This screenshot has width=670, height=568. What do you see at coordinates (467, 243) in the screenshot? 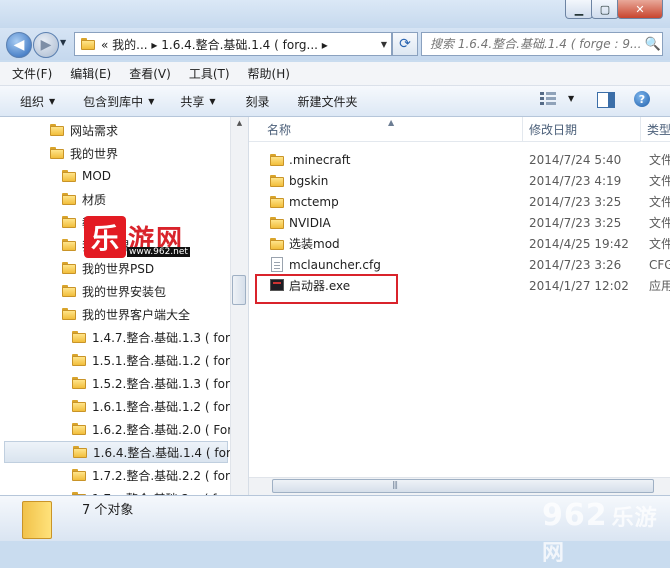
I see `file-row: 选装mod 2014/4/25 19:42 文件` at bounding box center [467, 243].